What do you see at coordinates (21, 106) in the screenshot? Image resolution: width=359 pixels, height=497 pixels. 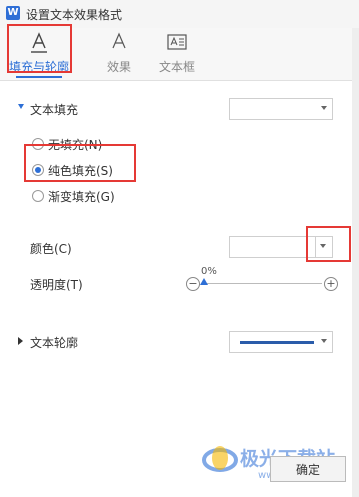 I see `collapse-arrow-icon` at bounding box center [21, 106].